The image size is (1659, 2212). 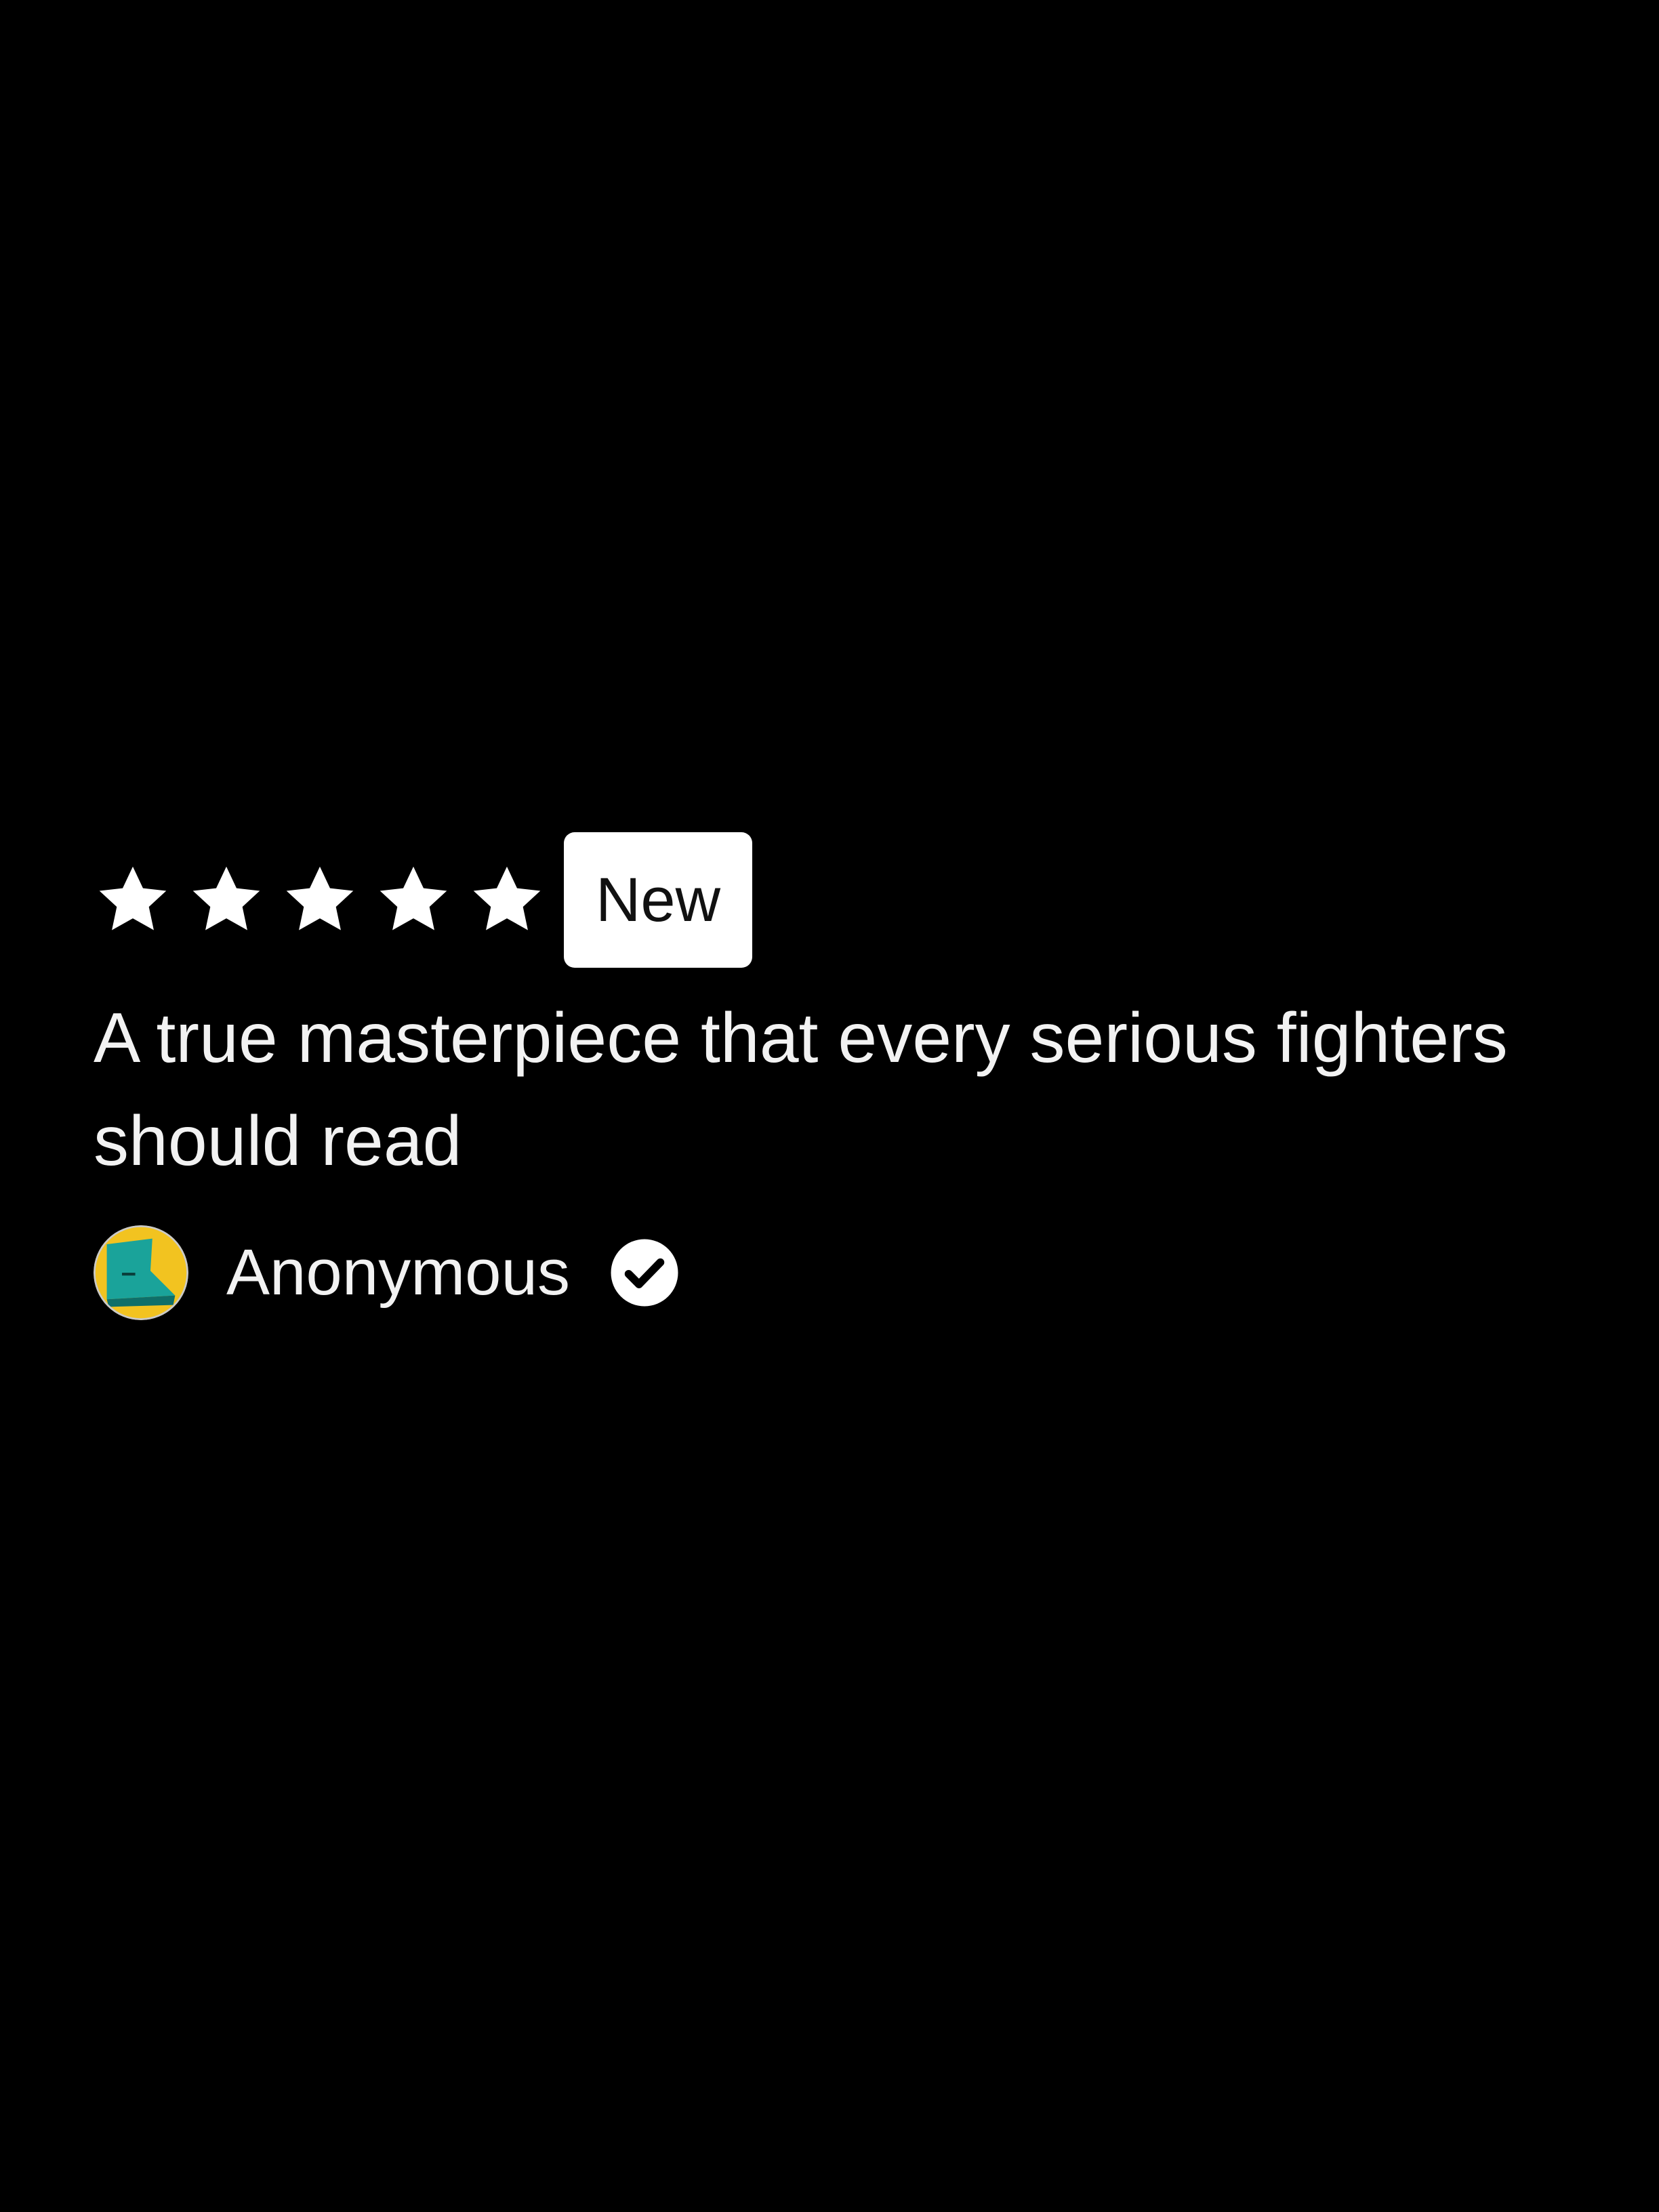 What do you see at coordinates (832, 900) in the screenshot?
I see `rating-row: New` at bounding box center [832, 900].